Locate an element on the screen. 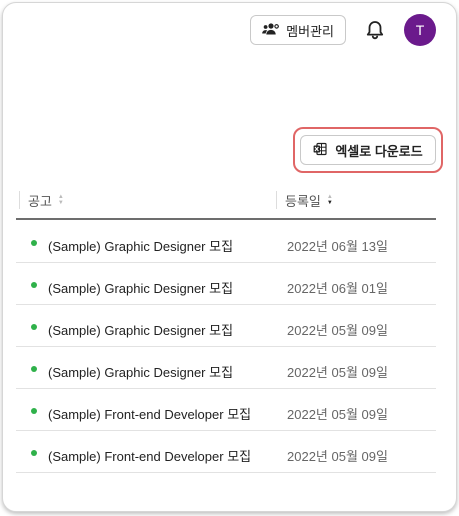  column-header-registered-date: 등록일 ▲ ▼ is located at coordinates (304, 200).